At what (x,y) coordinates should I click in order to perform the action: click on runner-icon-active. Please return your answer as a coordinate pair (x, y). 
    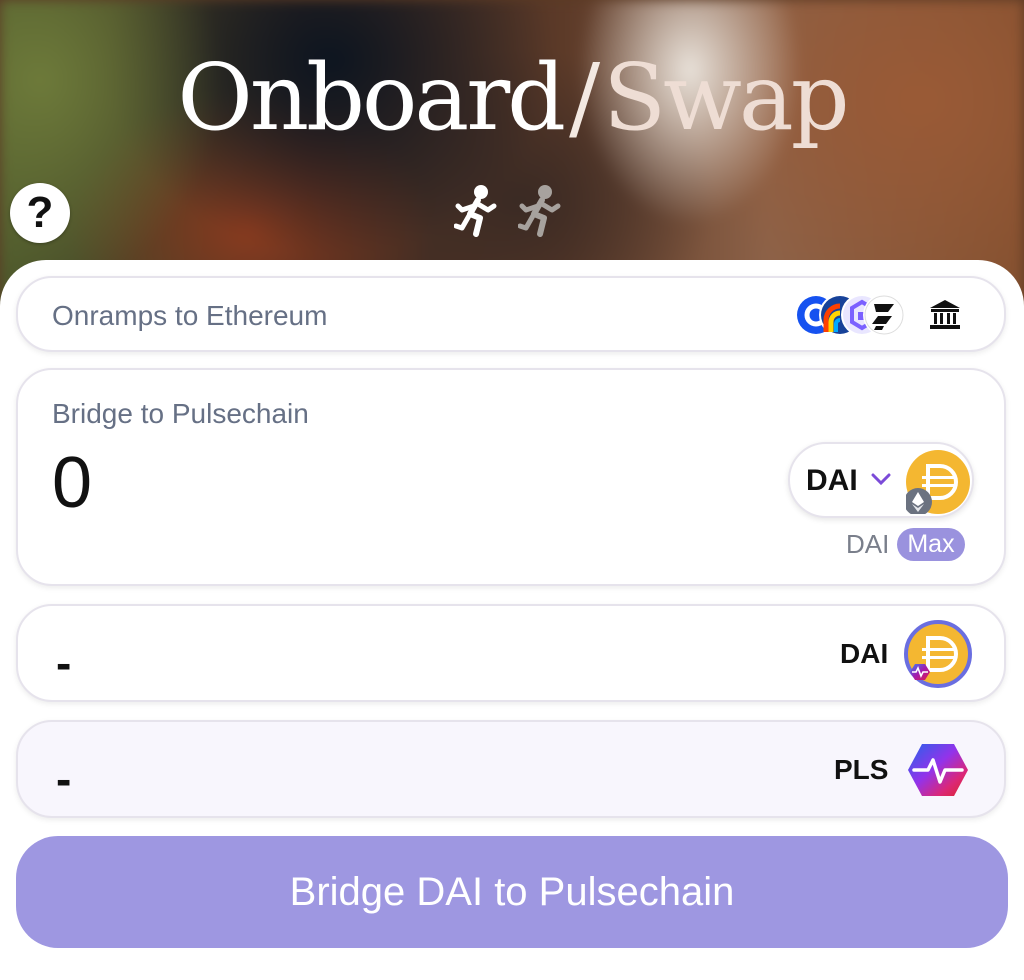
    Looking at the image, I should click on (476, 212).